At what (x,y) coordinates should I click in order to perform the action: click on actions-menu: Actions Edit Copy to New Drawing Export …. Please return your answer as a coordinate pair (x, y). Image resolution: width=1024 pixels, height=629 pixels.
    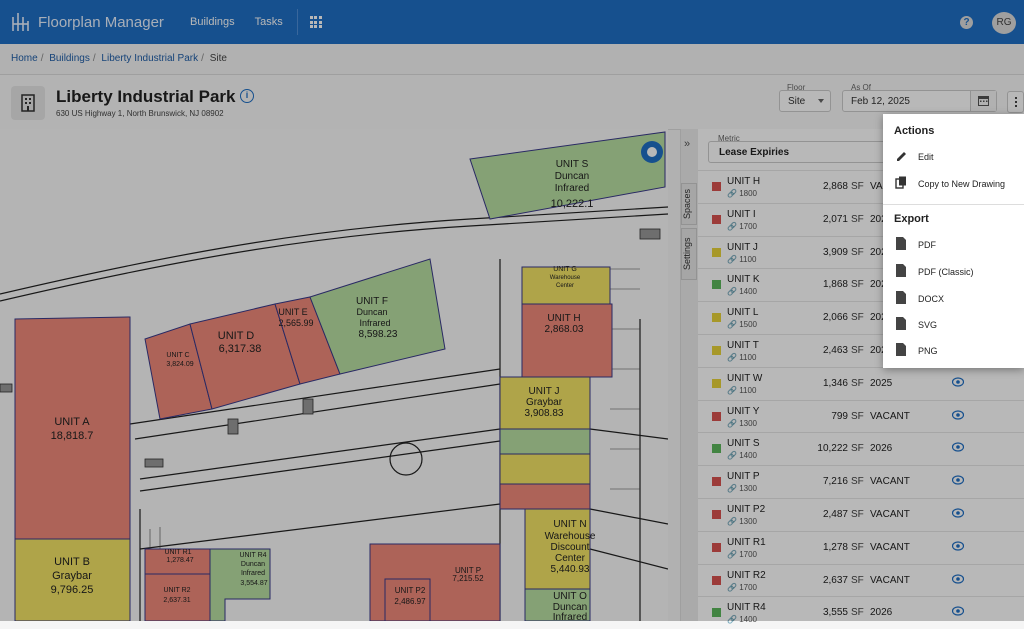
    Looking at the image, I should click on (953, 241).